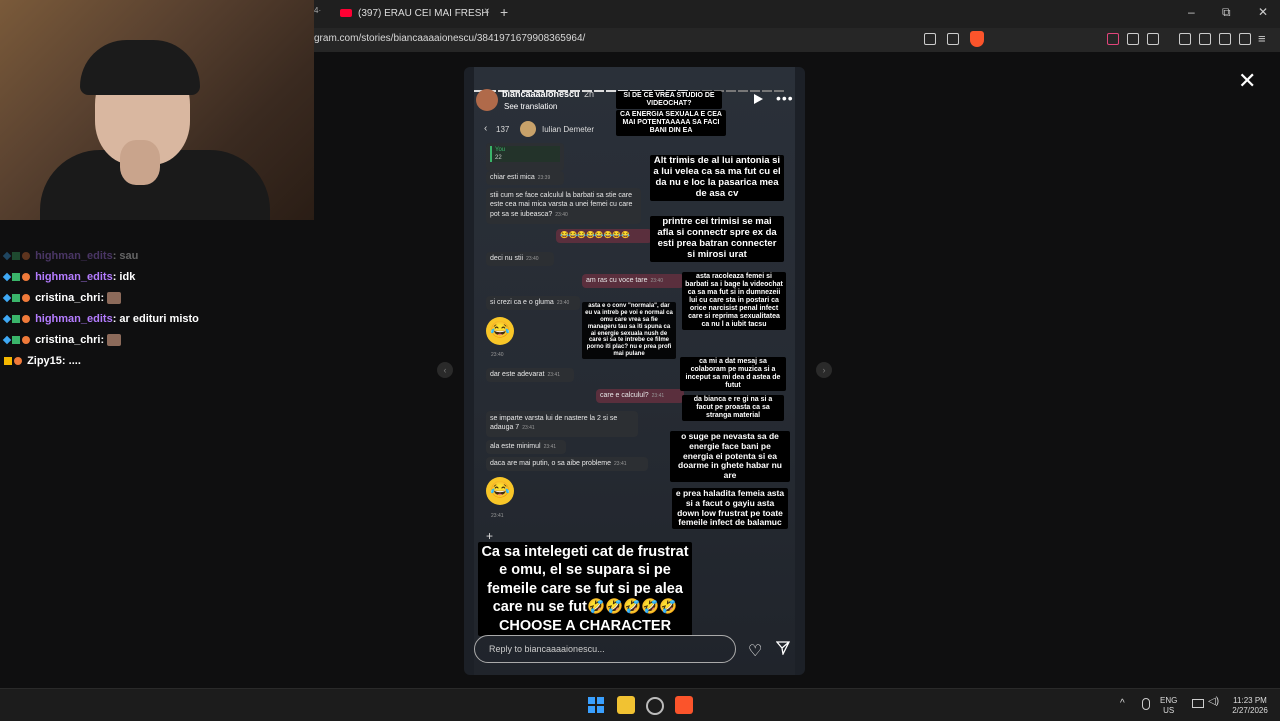 The image size is (1280, 721). I want to click on close-window-button: ✕, so click(1263, 12).